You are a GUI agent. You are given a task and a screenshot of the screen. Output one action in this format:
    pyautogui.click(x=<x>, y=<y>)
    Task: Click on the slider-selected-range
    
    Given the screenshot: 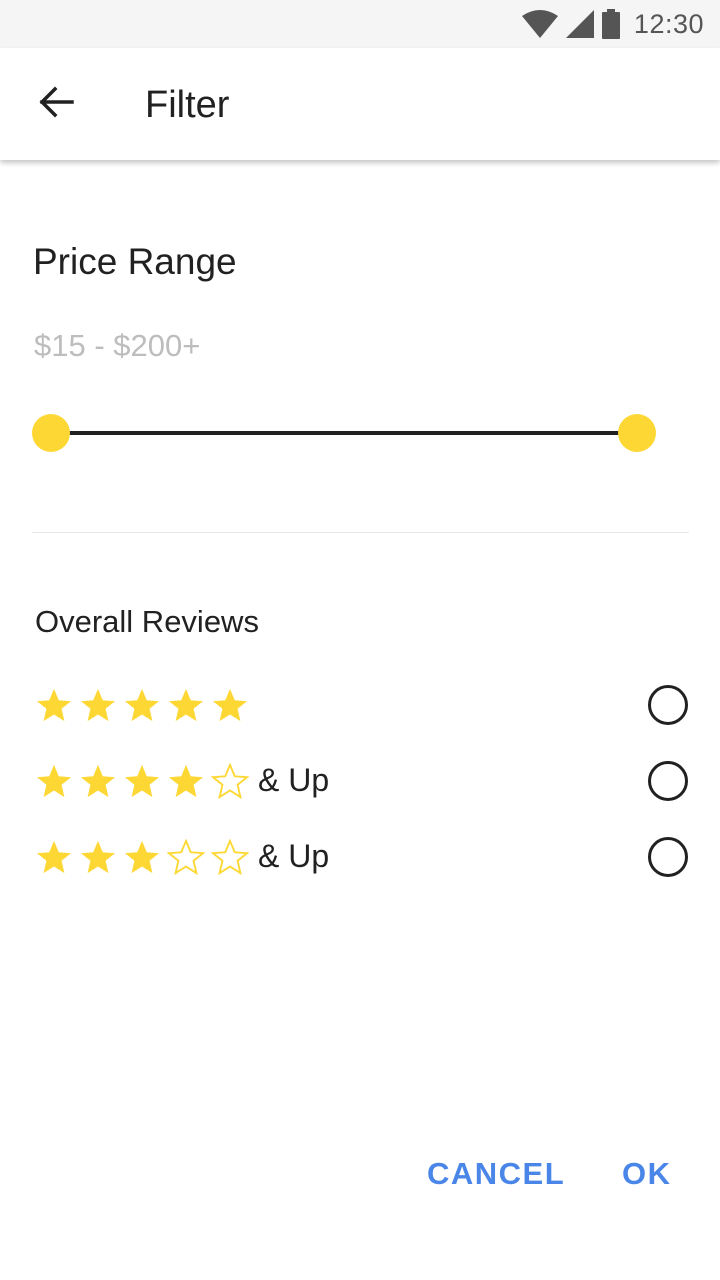 What is the action you would take?
    pyautogui.click(x=344, y=433)
    